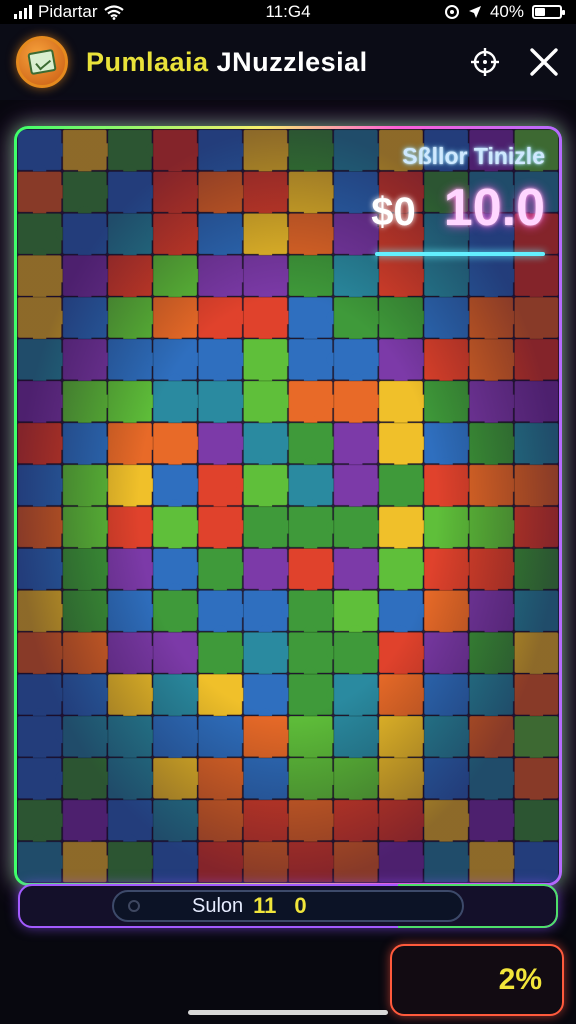  Describe the element at coordinates (265, 905) in the screenshot. I see `status-count: 11` at that location.